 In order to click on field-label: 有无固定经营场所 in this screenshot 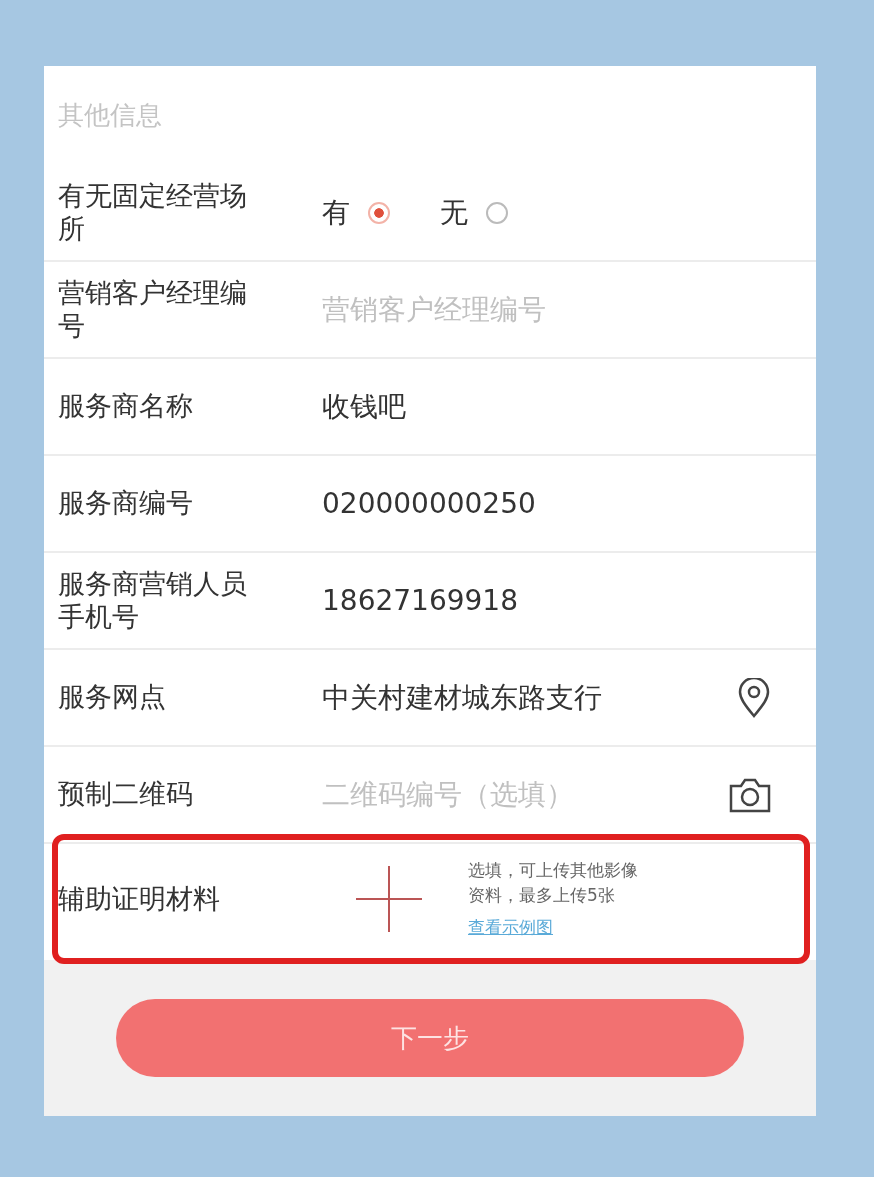, I will do `click(153, 212)`.